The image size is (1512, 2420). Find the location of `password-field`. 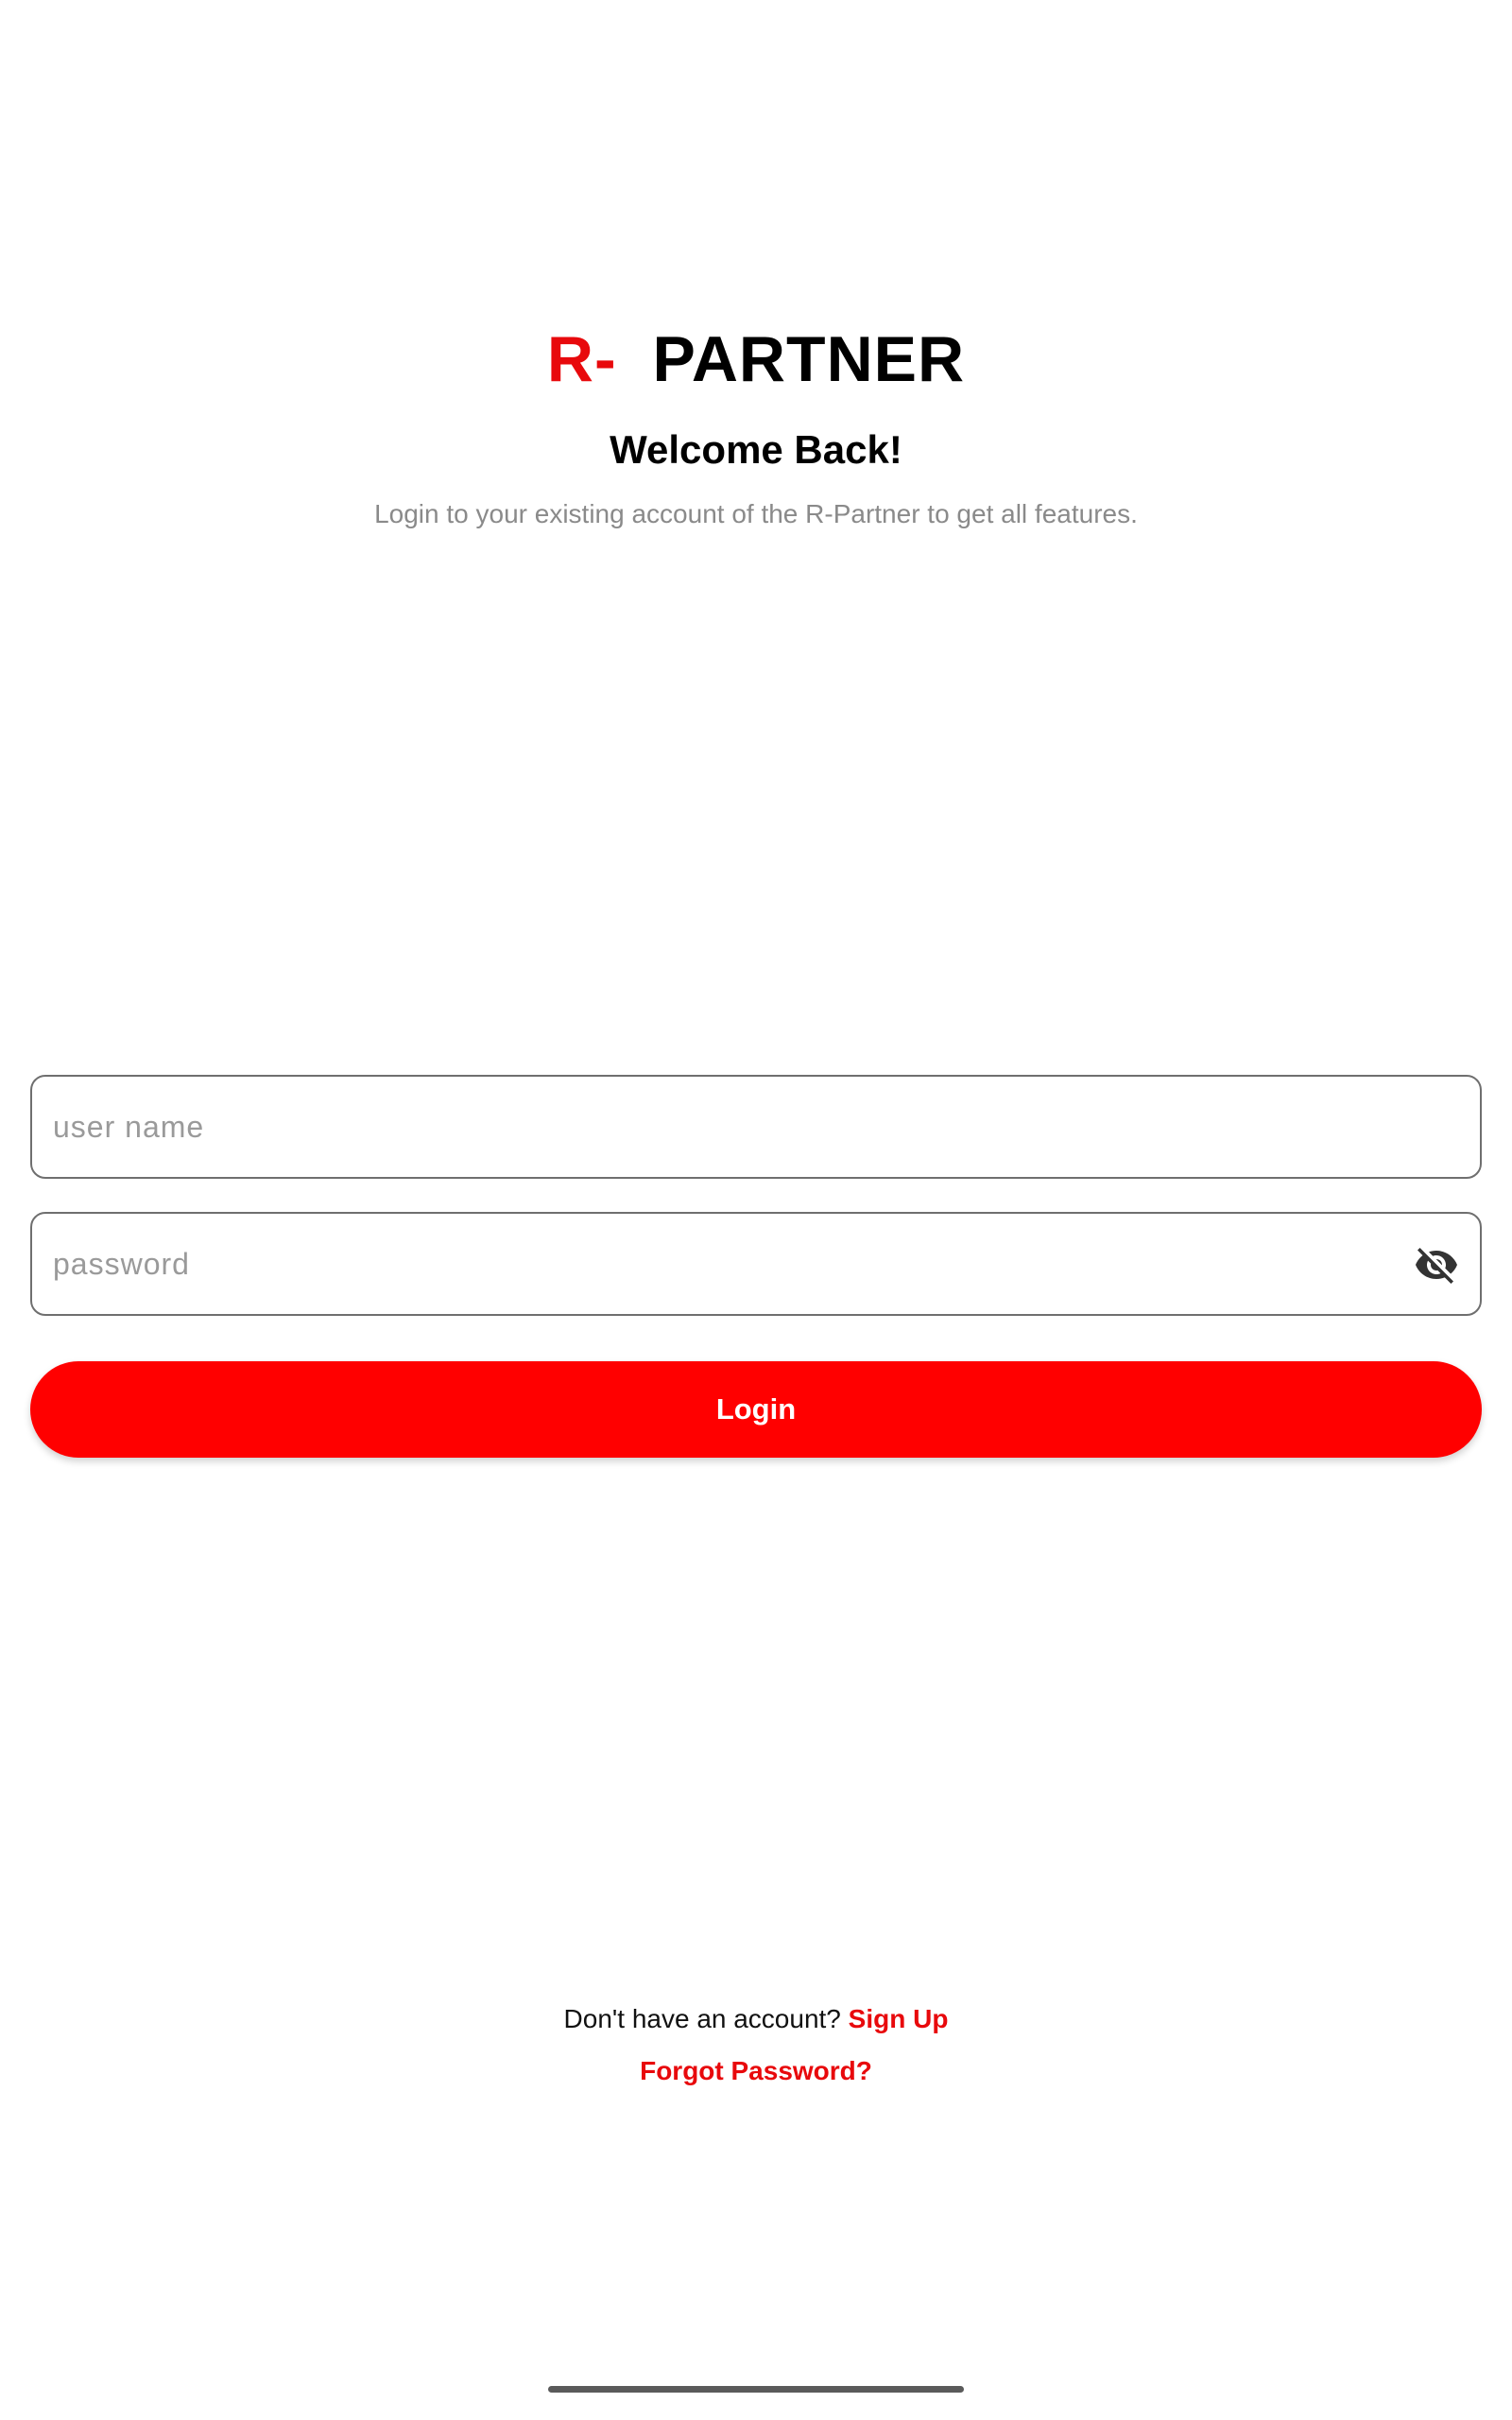

password-field is located at coordinates (756, 1264).